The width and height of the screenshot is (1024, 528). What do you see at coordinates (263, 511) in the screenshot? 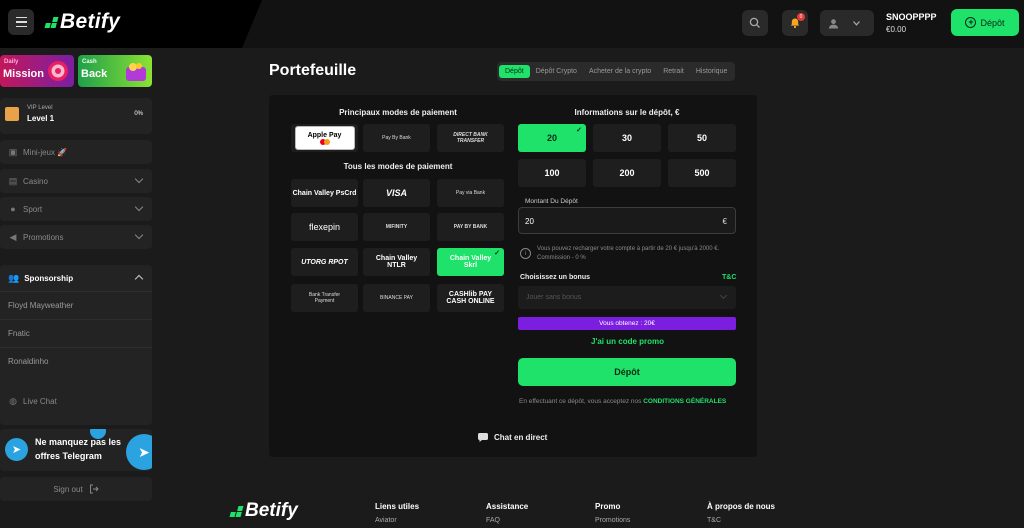
I see `footer-logo: Betify` at bounding box center [263, 511].